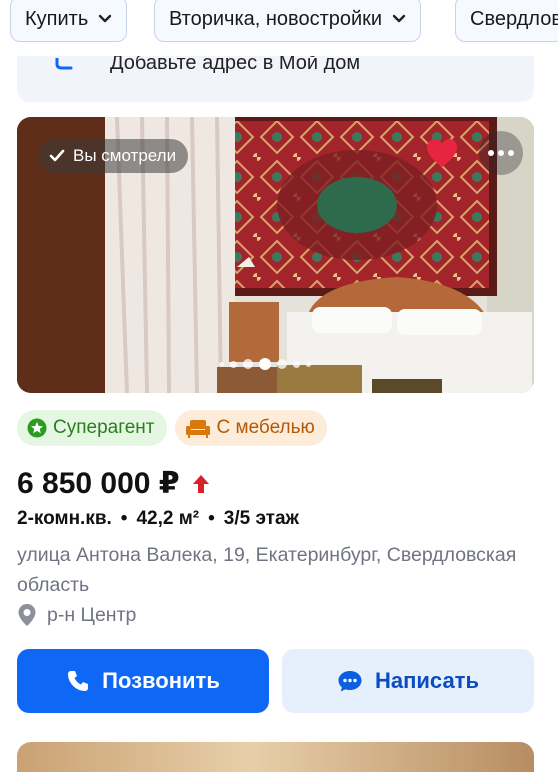  I want to click on filter-region: Свердловская, so click(506, 21).